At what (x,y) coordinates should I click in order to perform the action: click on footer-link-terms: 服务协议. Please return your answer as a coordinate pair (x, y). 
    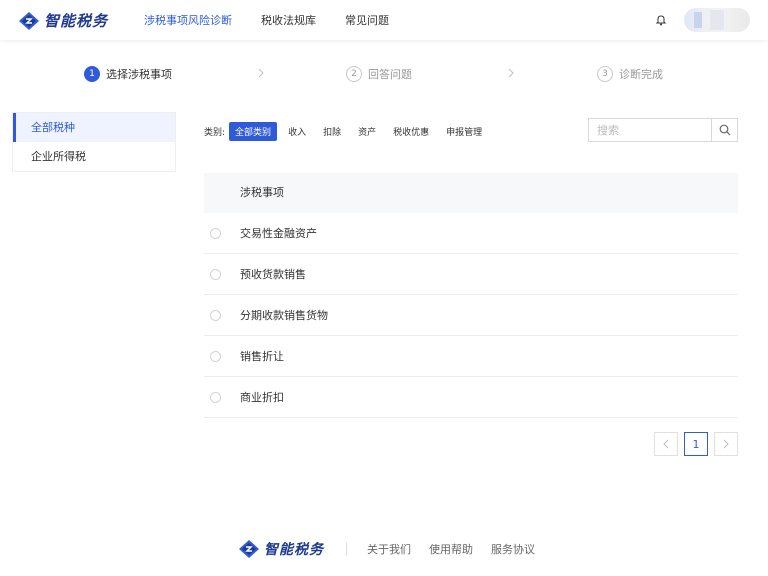
    Looking at the image, I should click on (513, 549).